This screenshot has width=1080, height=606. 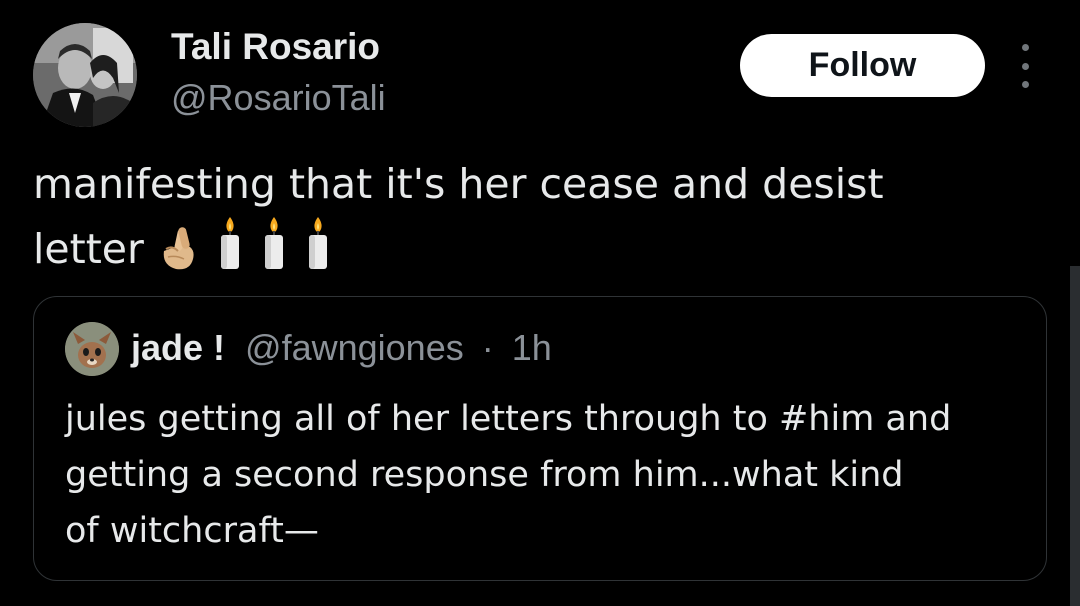 I want to click on quoted-tweet-header: jade ! @fawngiones · 1h, so click(x=341, y=348).